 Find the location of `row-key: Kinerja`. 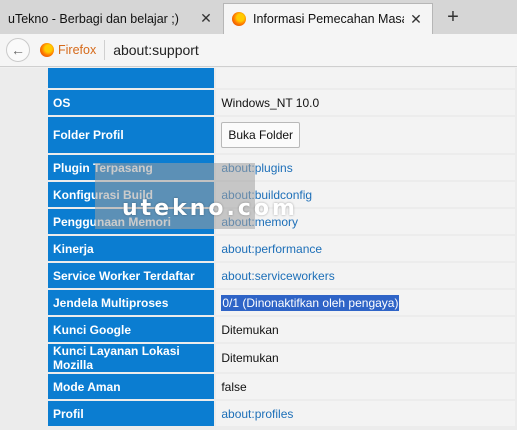

row-key: Kinerja is located at coordinates (131, 248).